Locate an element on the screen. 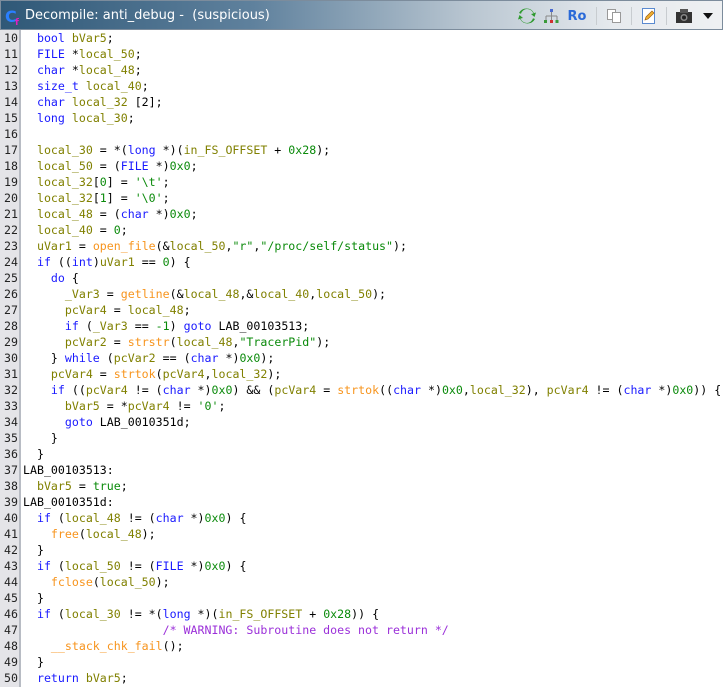 Image resolution: width=723 pixels, height=687 pixels. code-line: 24 if ((int)uVar1 == 0) { is located at coordinates (361, 262).